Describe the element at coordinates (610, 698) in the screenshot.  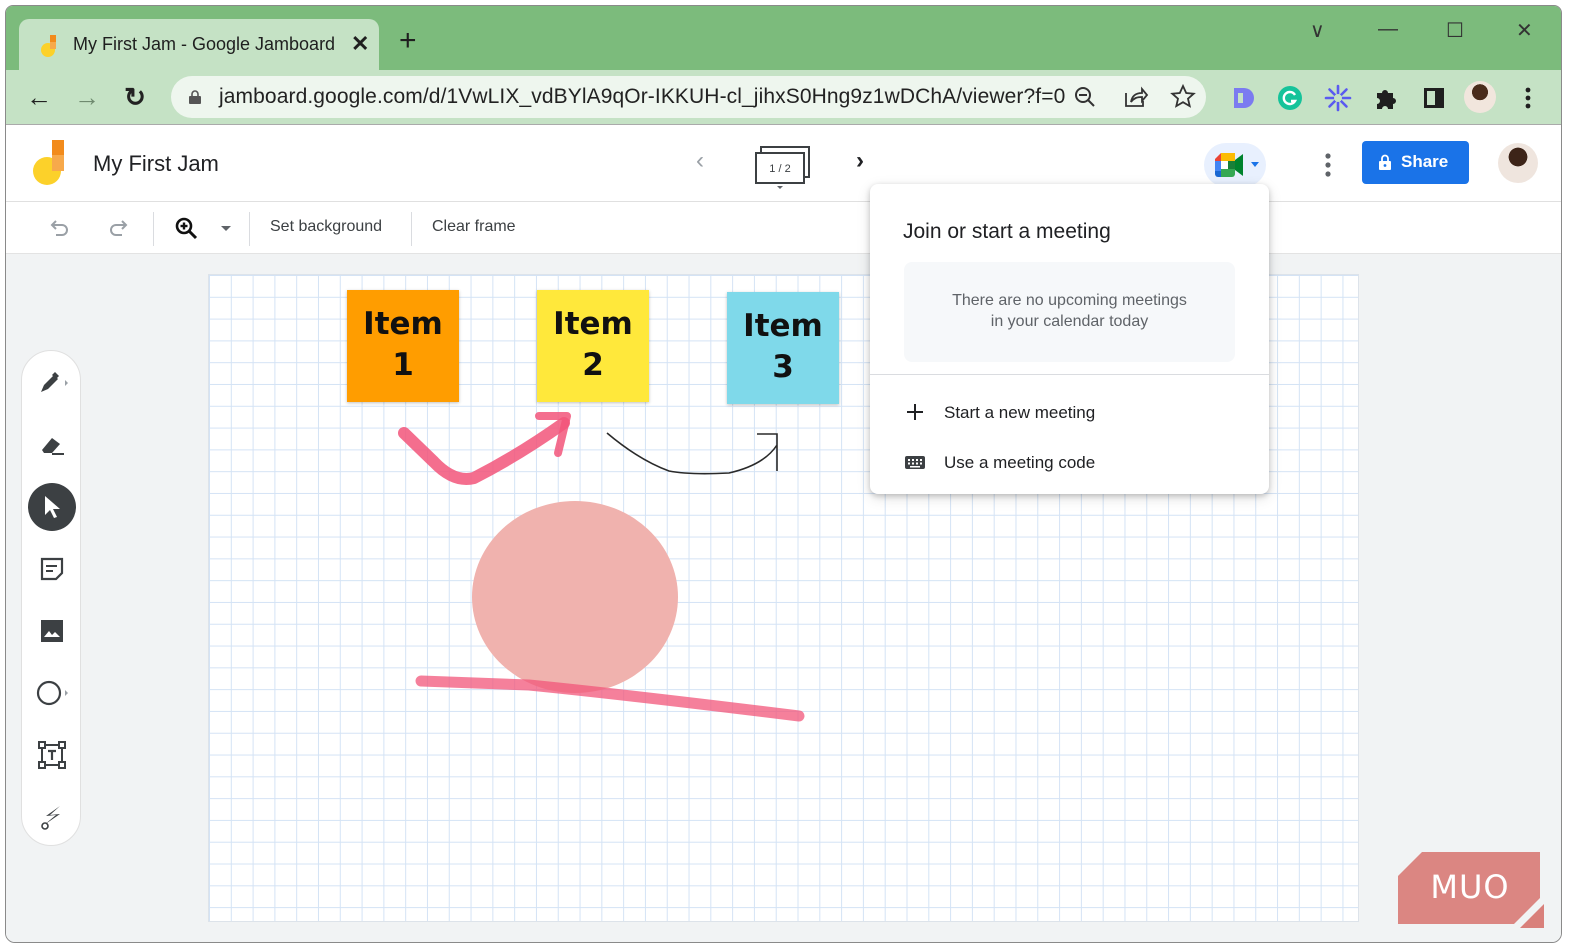
I see `pink-line-stroke` at that location.